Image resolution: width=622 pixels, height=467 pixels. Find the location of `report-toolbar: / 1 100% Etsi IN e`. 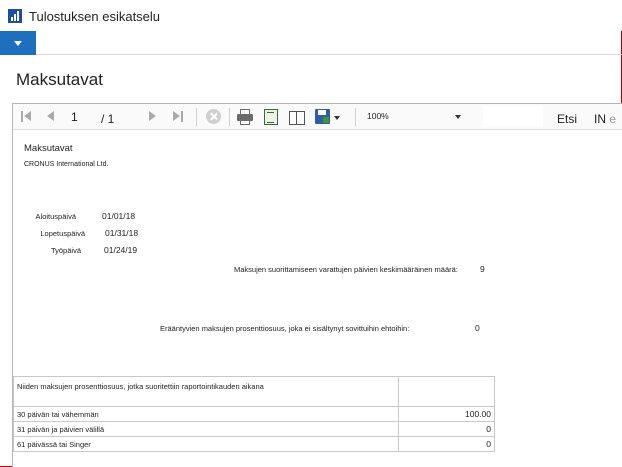

report-toolbar: / 1 100% Etsi IN e is located at coordinates (317, 117).